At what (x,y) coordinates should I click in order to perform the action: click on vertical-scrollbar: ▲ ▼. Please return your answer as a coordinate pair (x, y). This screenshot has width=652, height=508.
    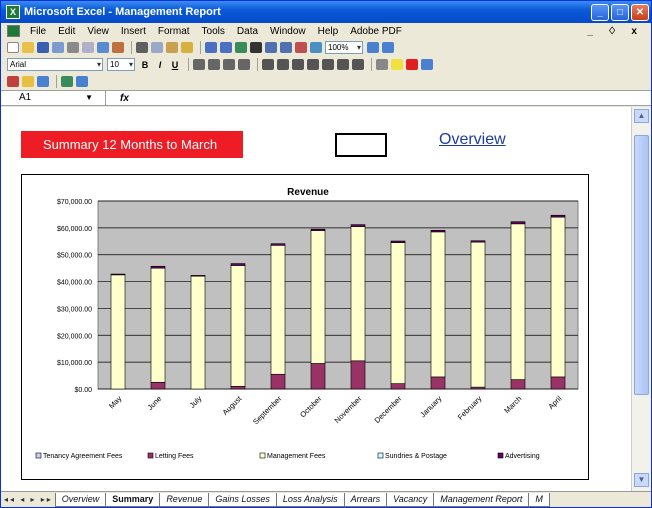
    Looking at the image, I should click on (641, 299).